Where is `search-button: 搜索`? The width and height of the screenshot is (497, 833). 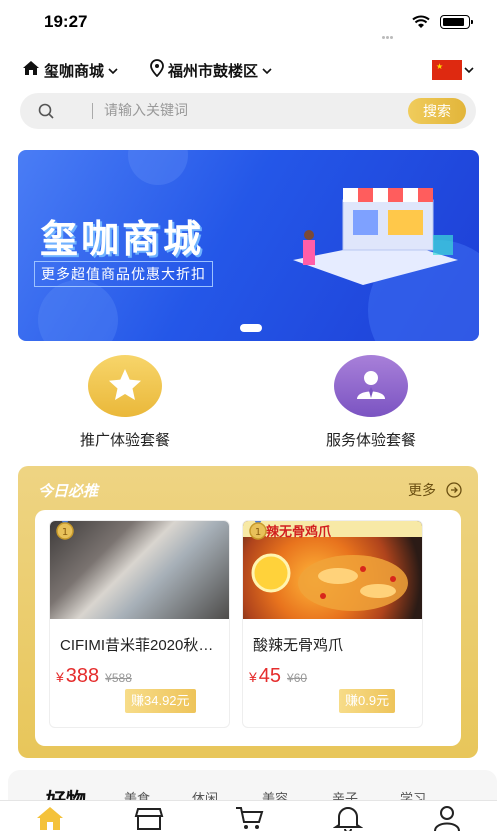
search-button: 搜索 is located at coordinates (437, 111).